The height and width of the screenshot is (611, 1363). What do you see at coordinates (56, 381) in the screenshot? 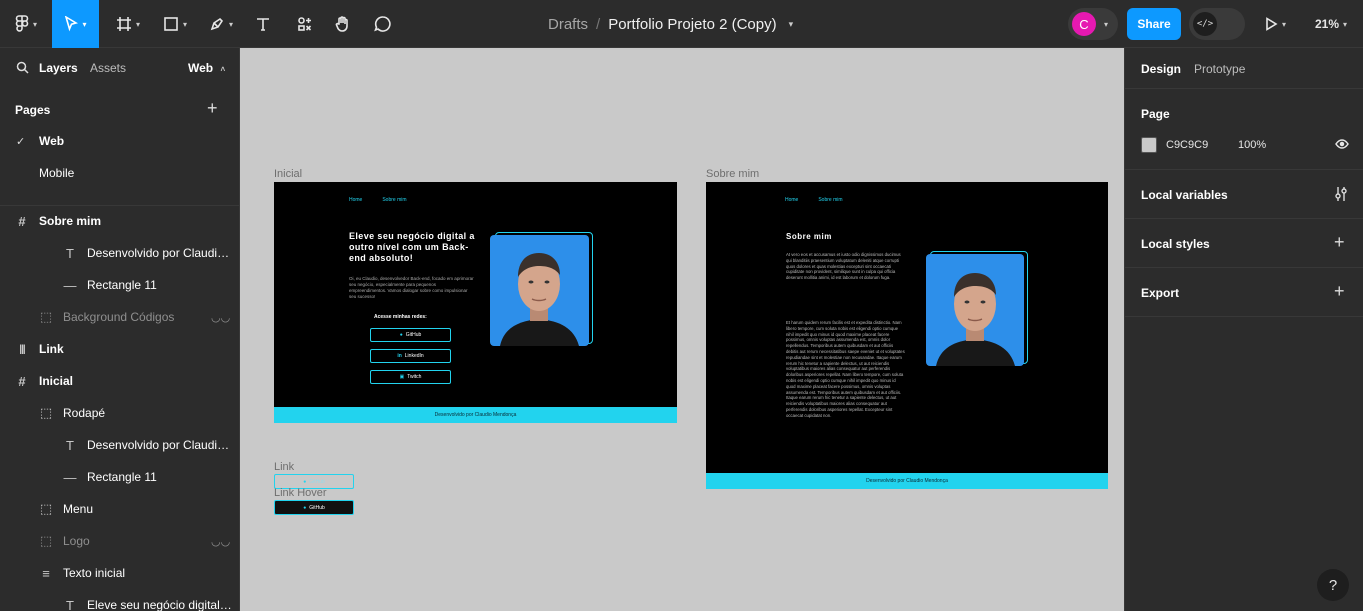
I see `layer-label: Inicial` at bounding box center [56, 381].